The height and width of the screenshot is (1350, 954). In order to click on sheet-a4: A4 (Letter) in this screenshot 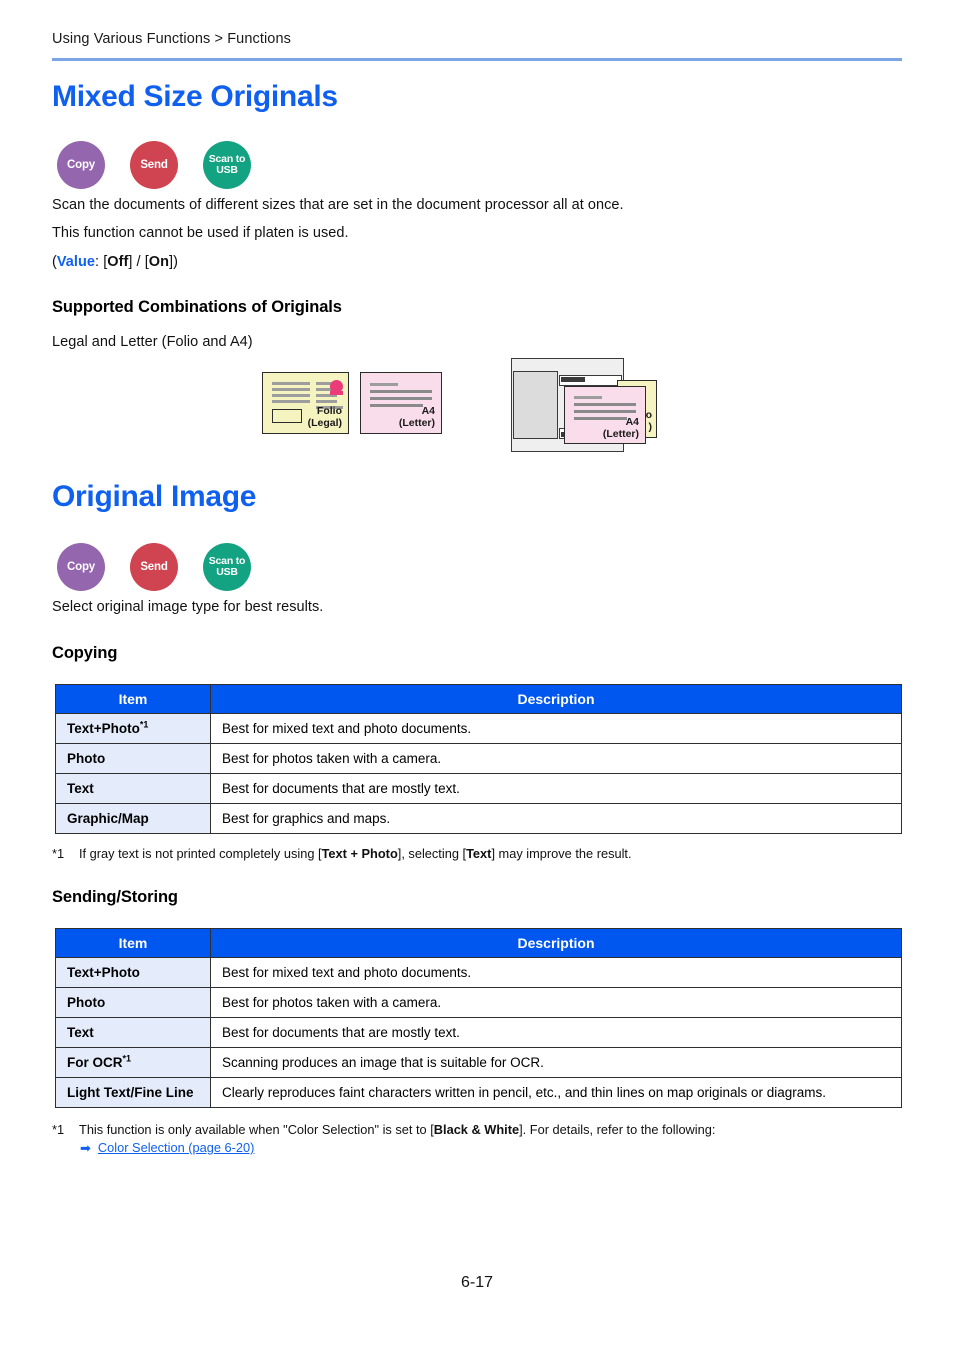, I will do `click(401, 403)`.